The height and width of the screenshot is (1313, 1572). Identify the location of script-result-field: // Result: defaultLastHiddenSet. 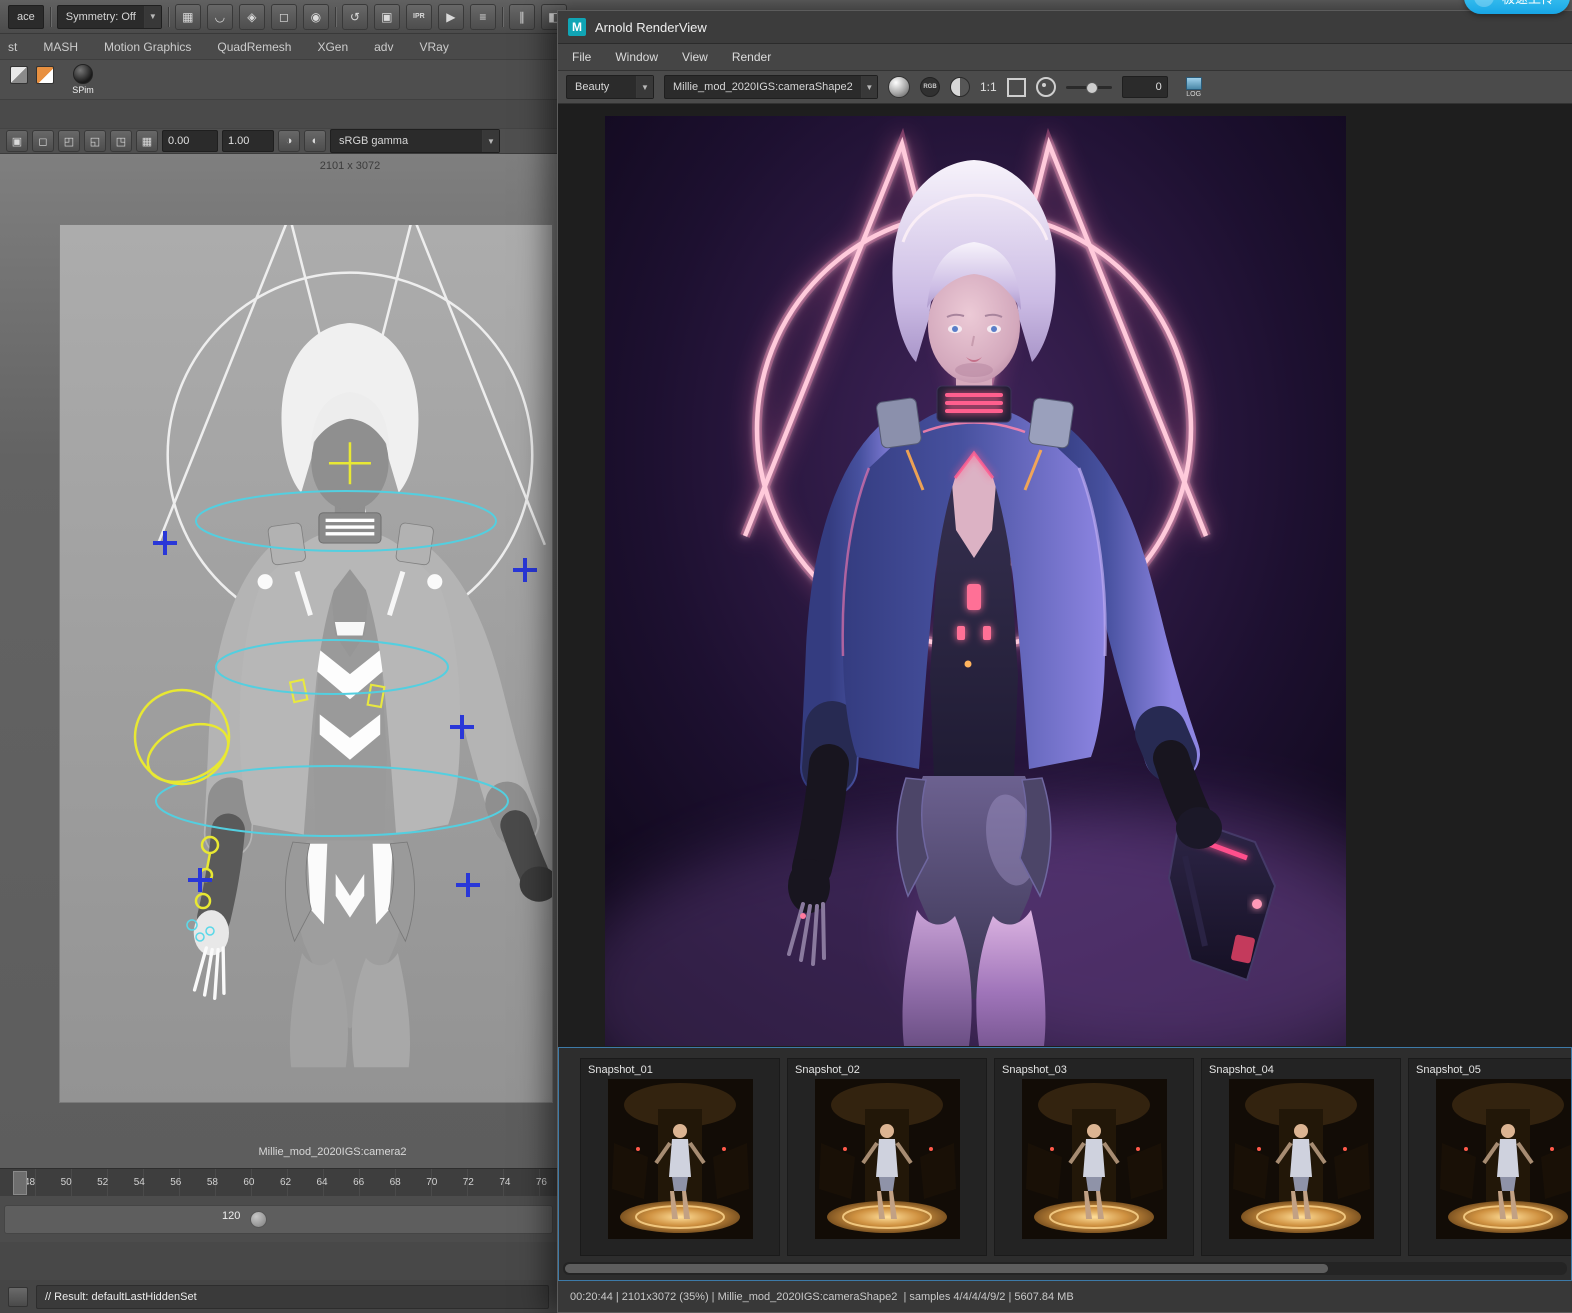
(292, 1296).